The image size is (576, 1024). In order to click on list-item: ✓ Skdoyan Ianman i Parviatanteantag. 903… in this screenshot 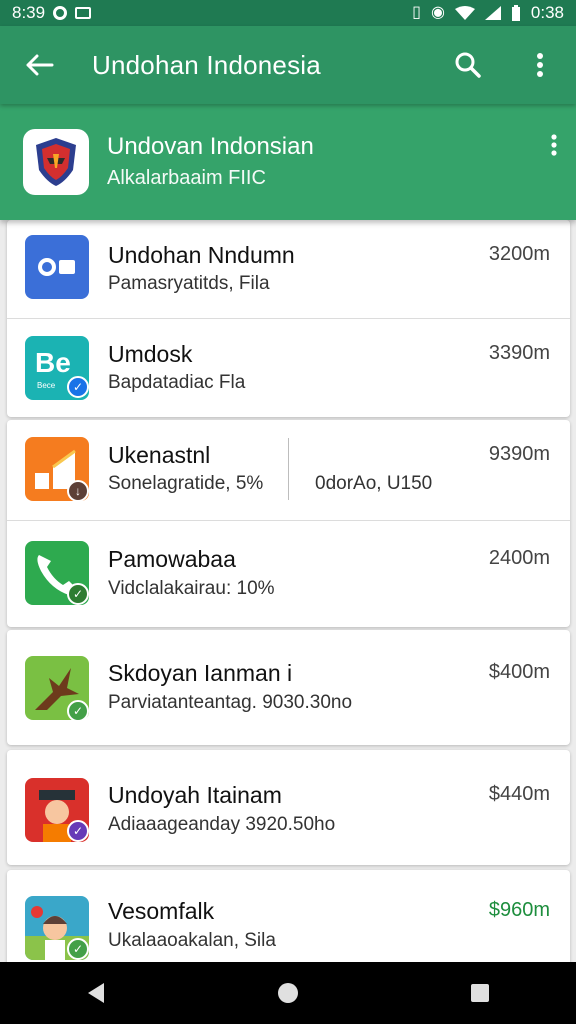, I will do `click(288, 687)`.